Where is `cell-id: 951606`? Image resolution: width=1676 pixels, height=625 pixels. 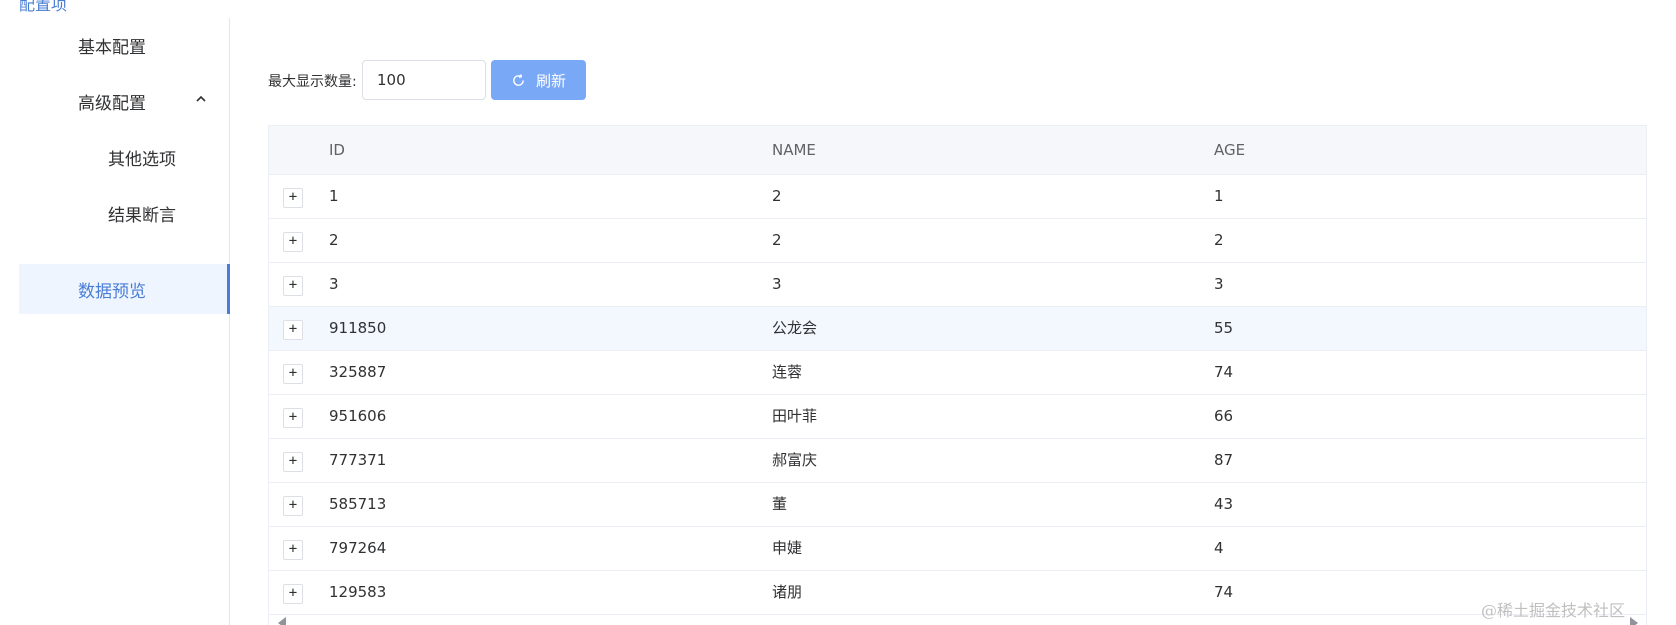 cell-id: 951606 is located at coordinates (358, 416).